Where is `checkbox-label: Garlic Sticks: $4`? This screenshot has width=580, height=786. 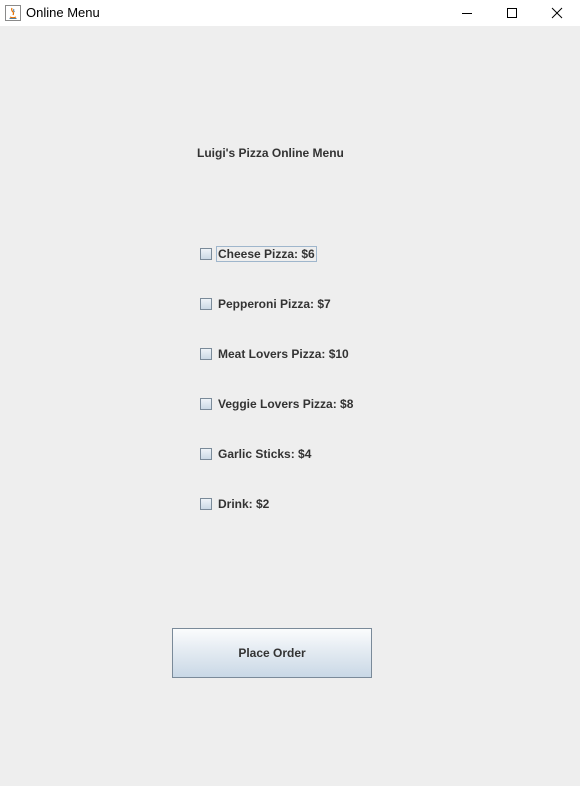 checkbox-label: Garlic Sticks: $4 is located at coordinates (265, 454).